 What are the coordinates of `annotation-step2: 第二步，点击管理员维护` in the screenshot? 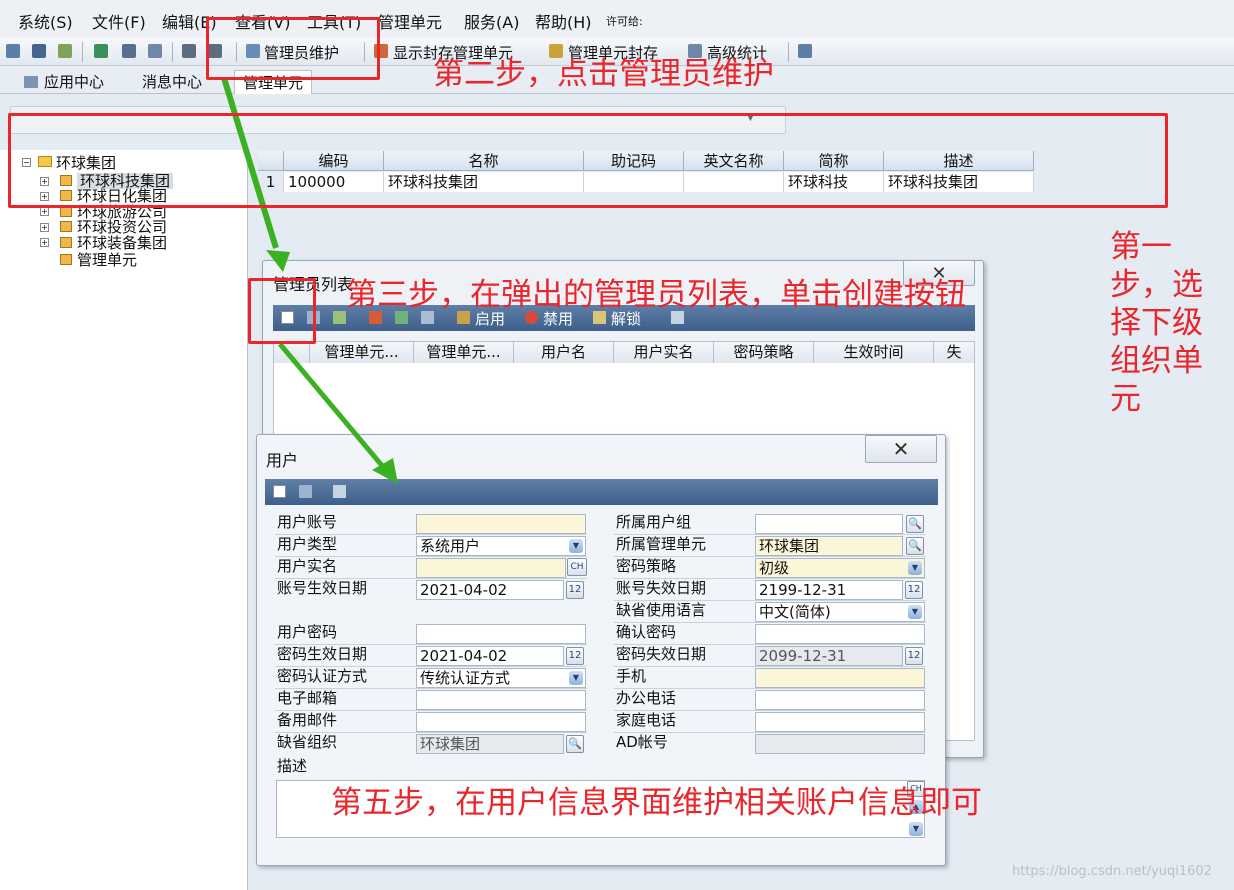 It's located at (603, 74).